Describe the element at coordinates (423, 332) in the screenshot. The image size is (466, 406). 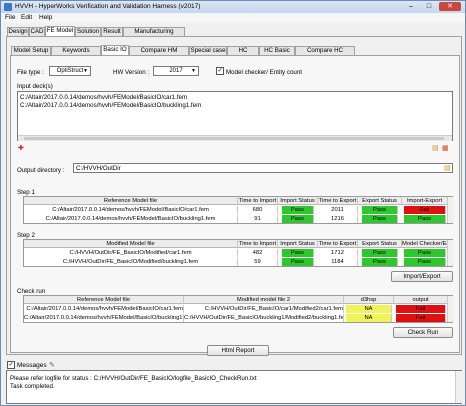
I see `check-run-button: Check Run` at that location.